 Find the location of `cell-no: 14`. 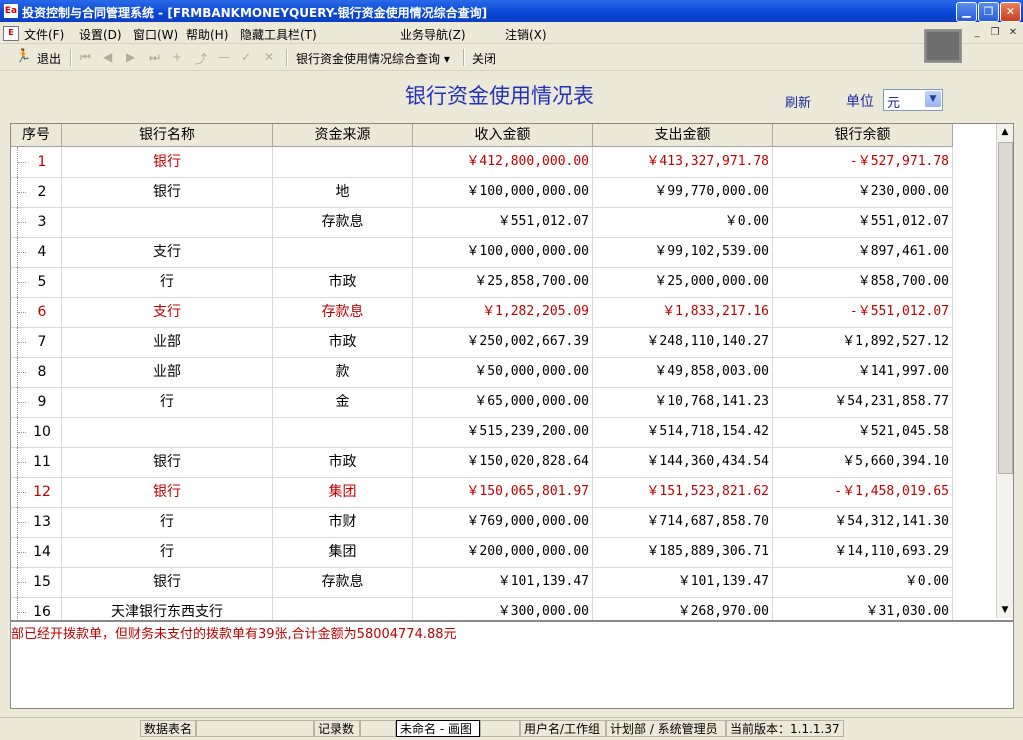

cell-no: 14 is located at coordinates (36, 552).